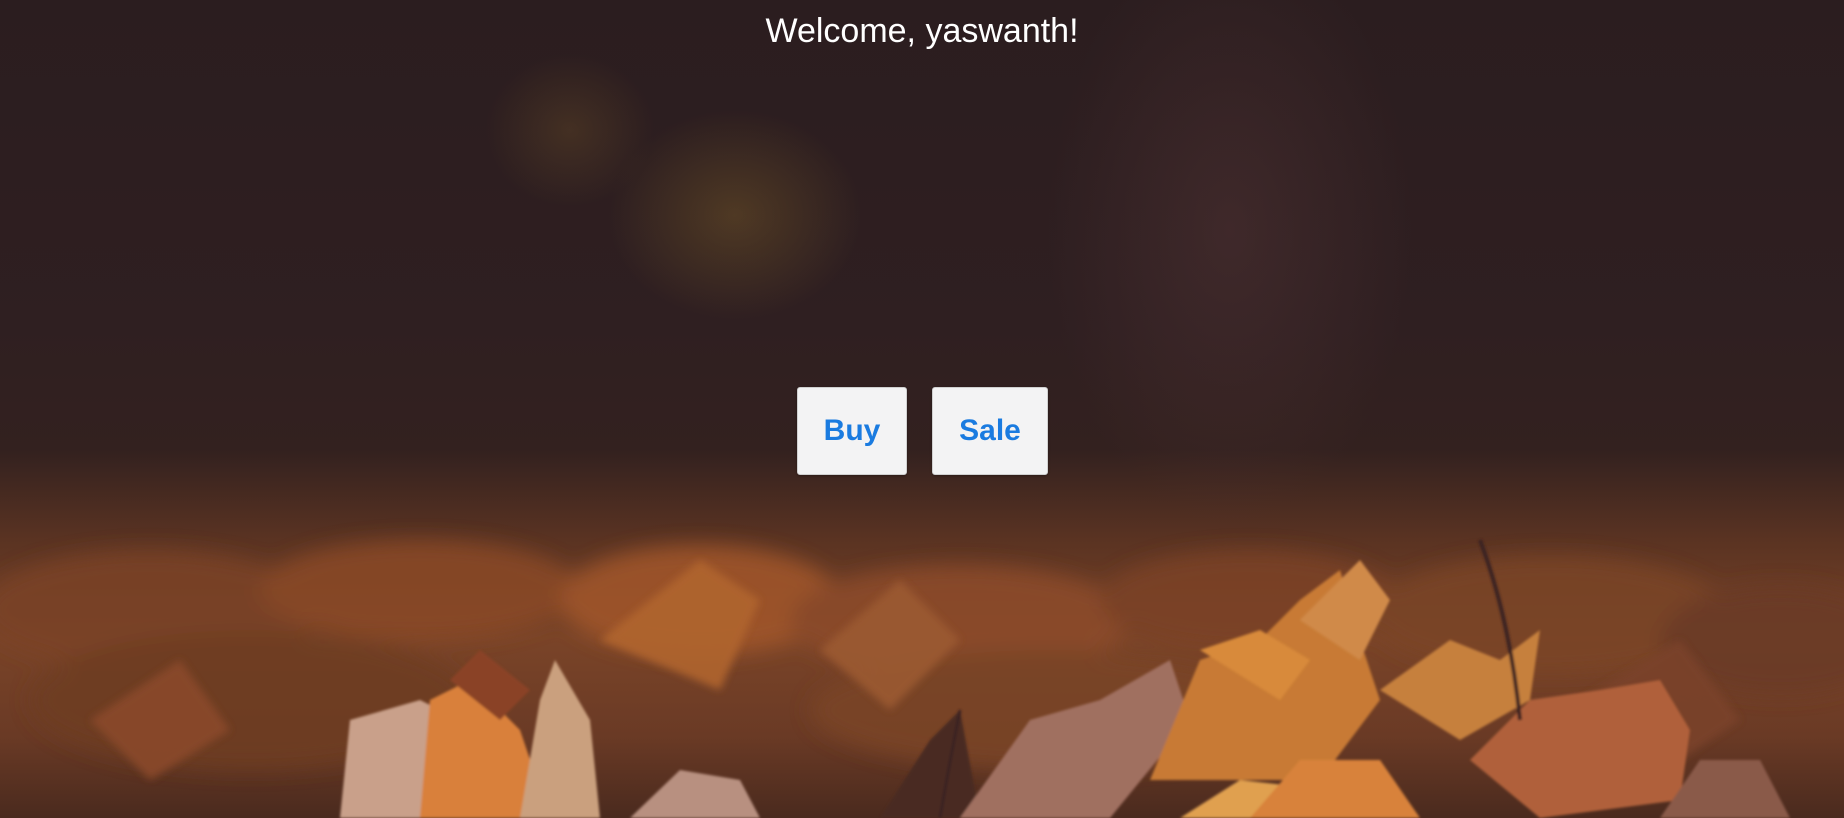 The width and height of the screenshot is (1844, 818). Describe the element at coordinates (852, 431) in the screenshot. I see `buy-button: Buy` at that location.